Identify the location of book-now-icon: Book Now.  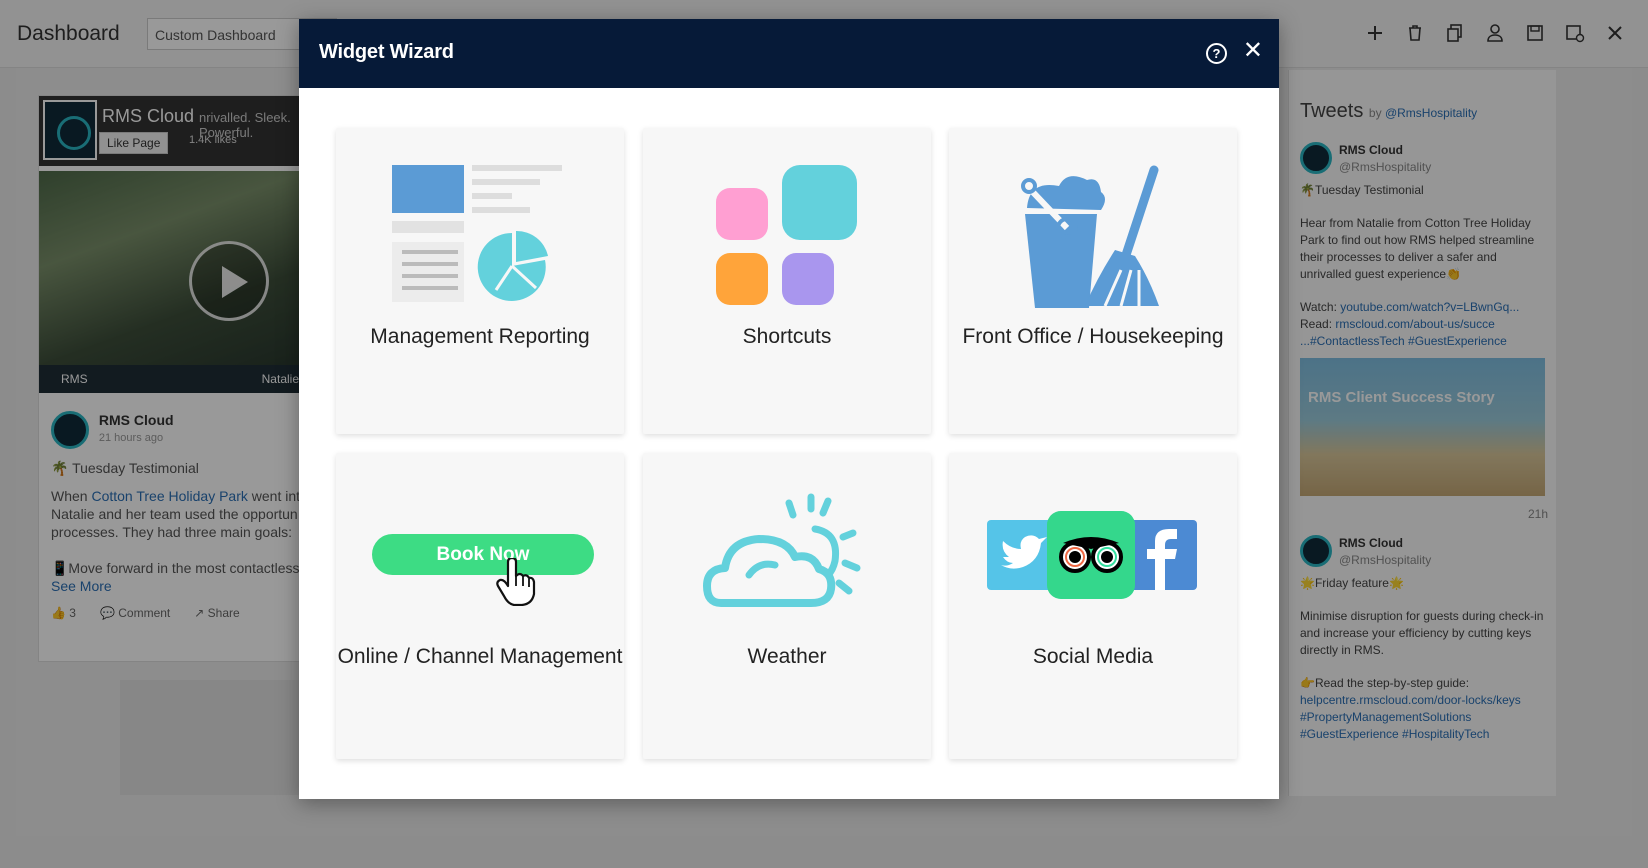
(483, 554).